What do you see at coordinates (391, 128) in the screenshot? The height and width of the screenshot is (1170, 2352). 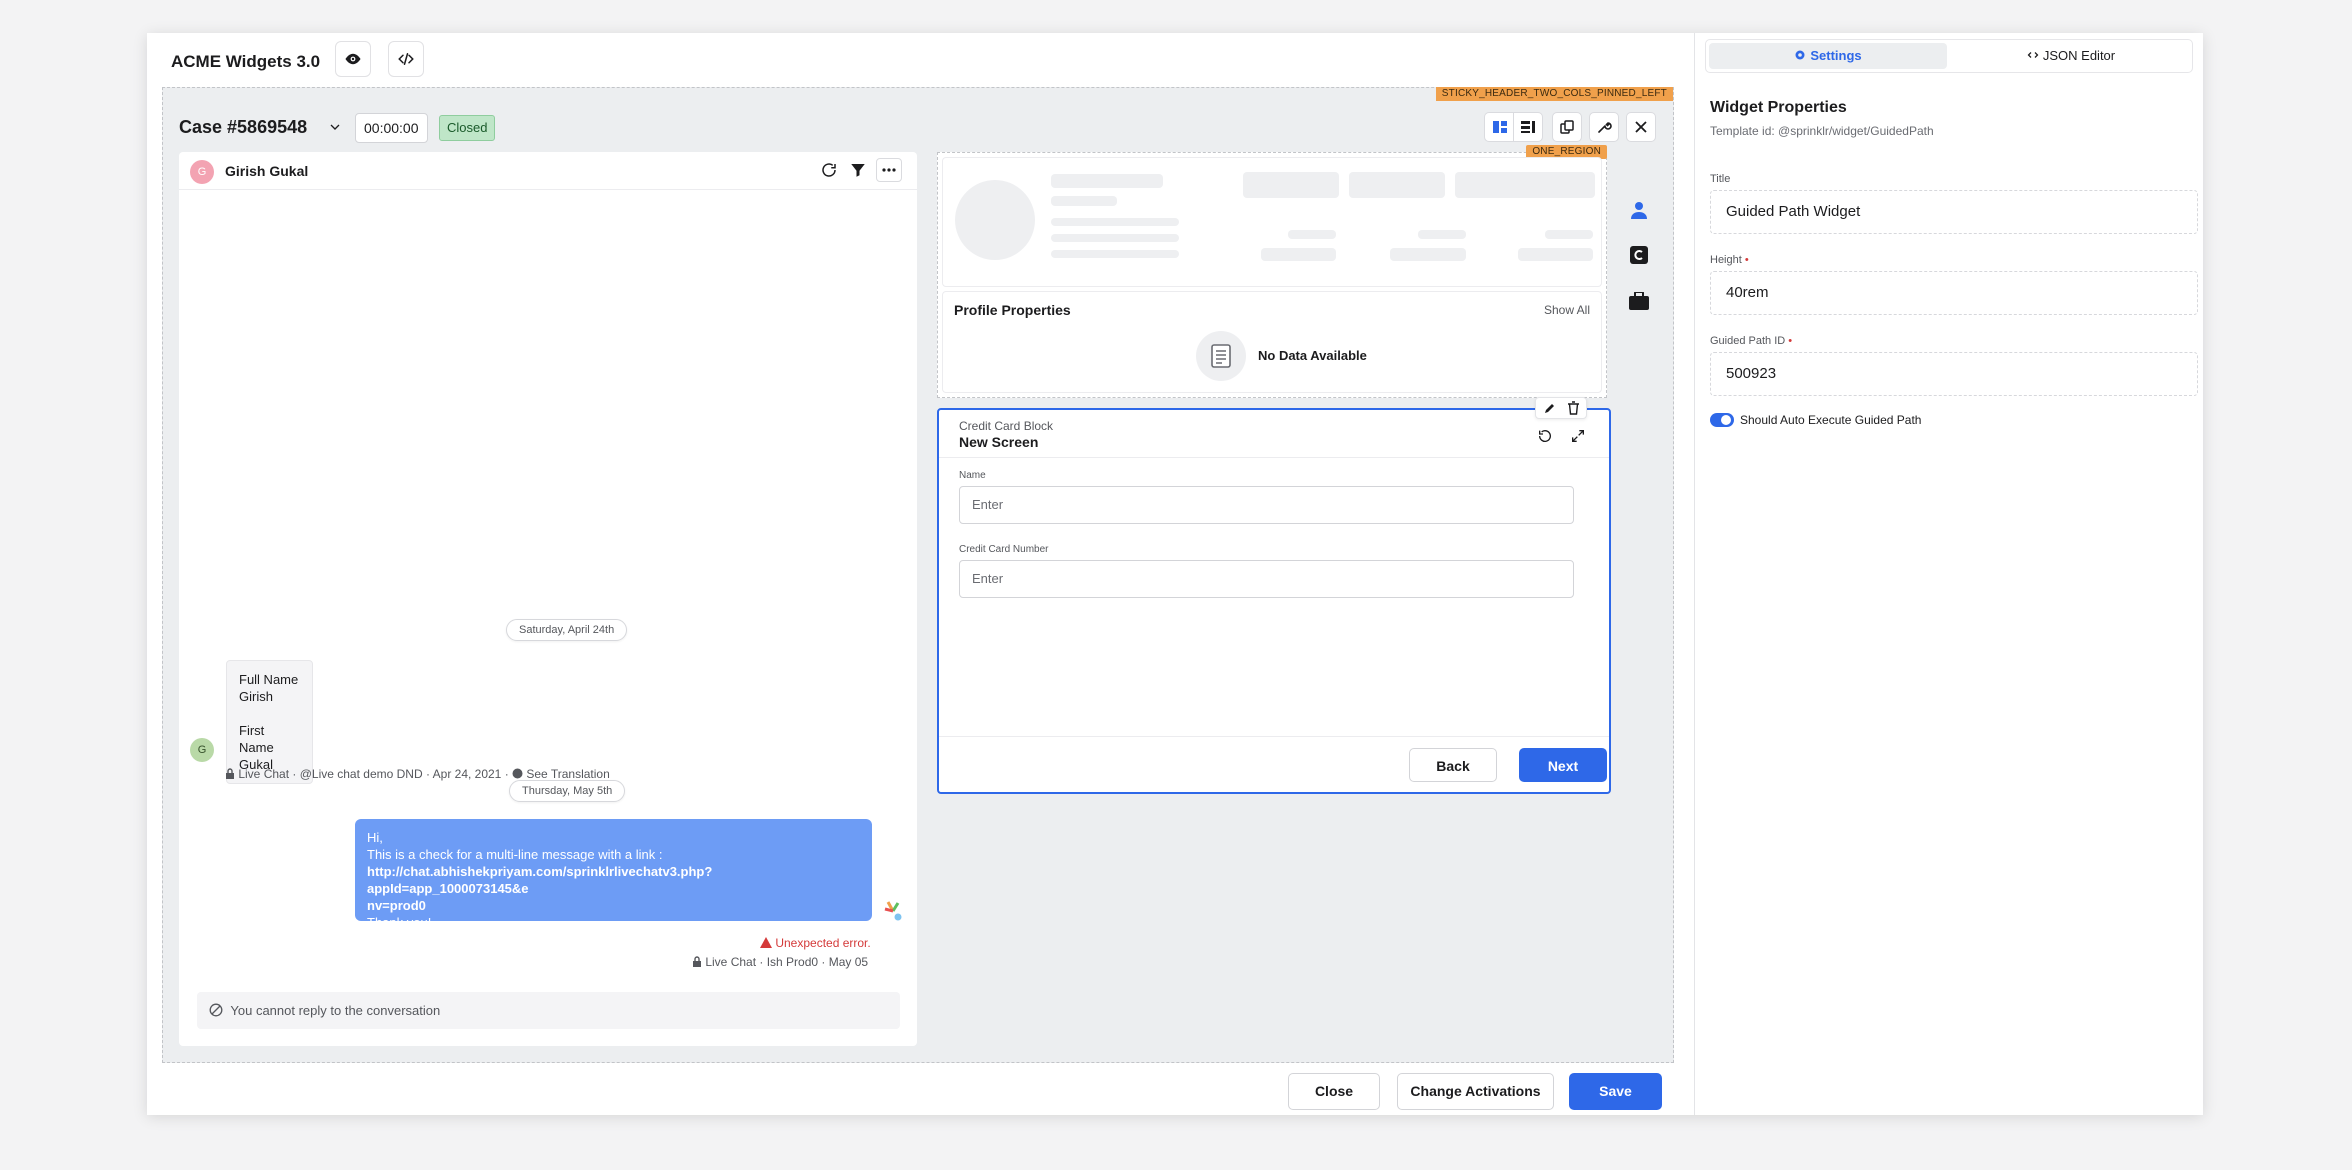 I see `case-timer: 00:00:00` at bounding box center [391, 128].